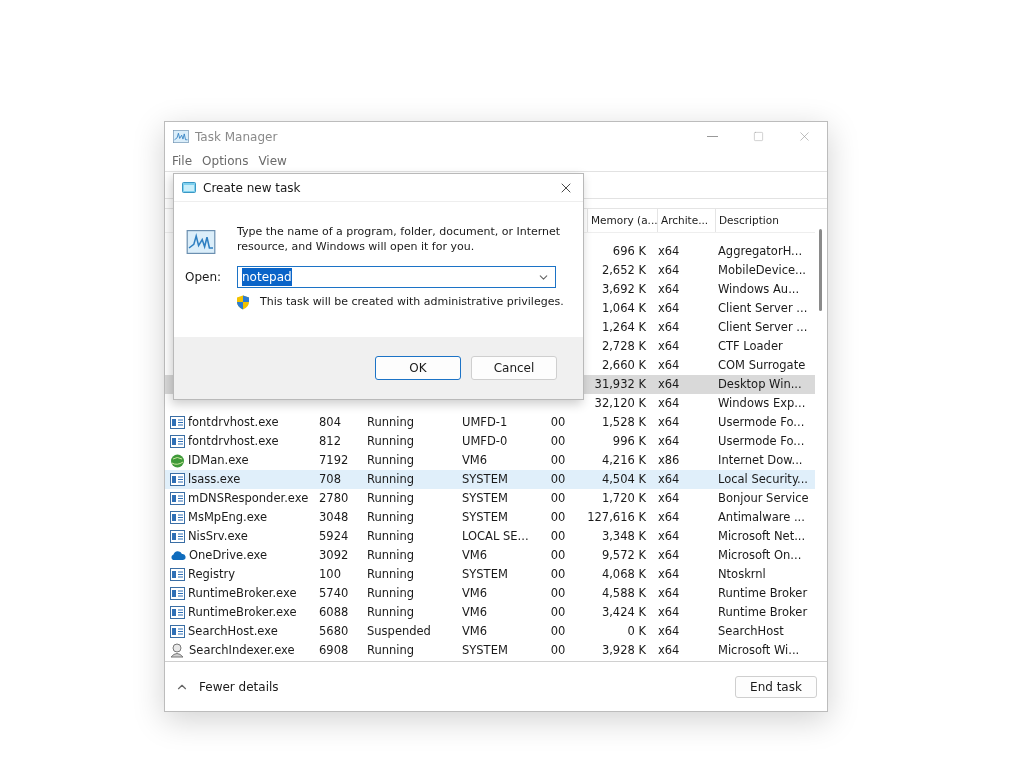 The width and height of the screenshot is (1024, 768). Describe the element at coordinates (629, 441) in the screenshot. I see `memory-text: 996 K` at that location.